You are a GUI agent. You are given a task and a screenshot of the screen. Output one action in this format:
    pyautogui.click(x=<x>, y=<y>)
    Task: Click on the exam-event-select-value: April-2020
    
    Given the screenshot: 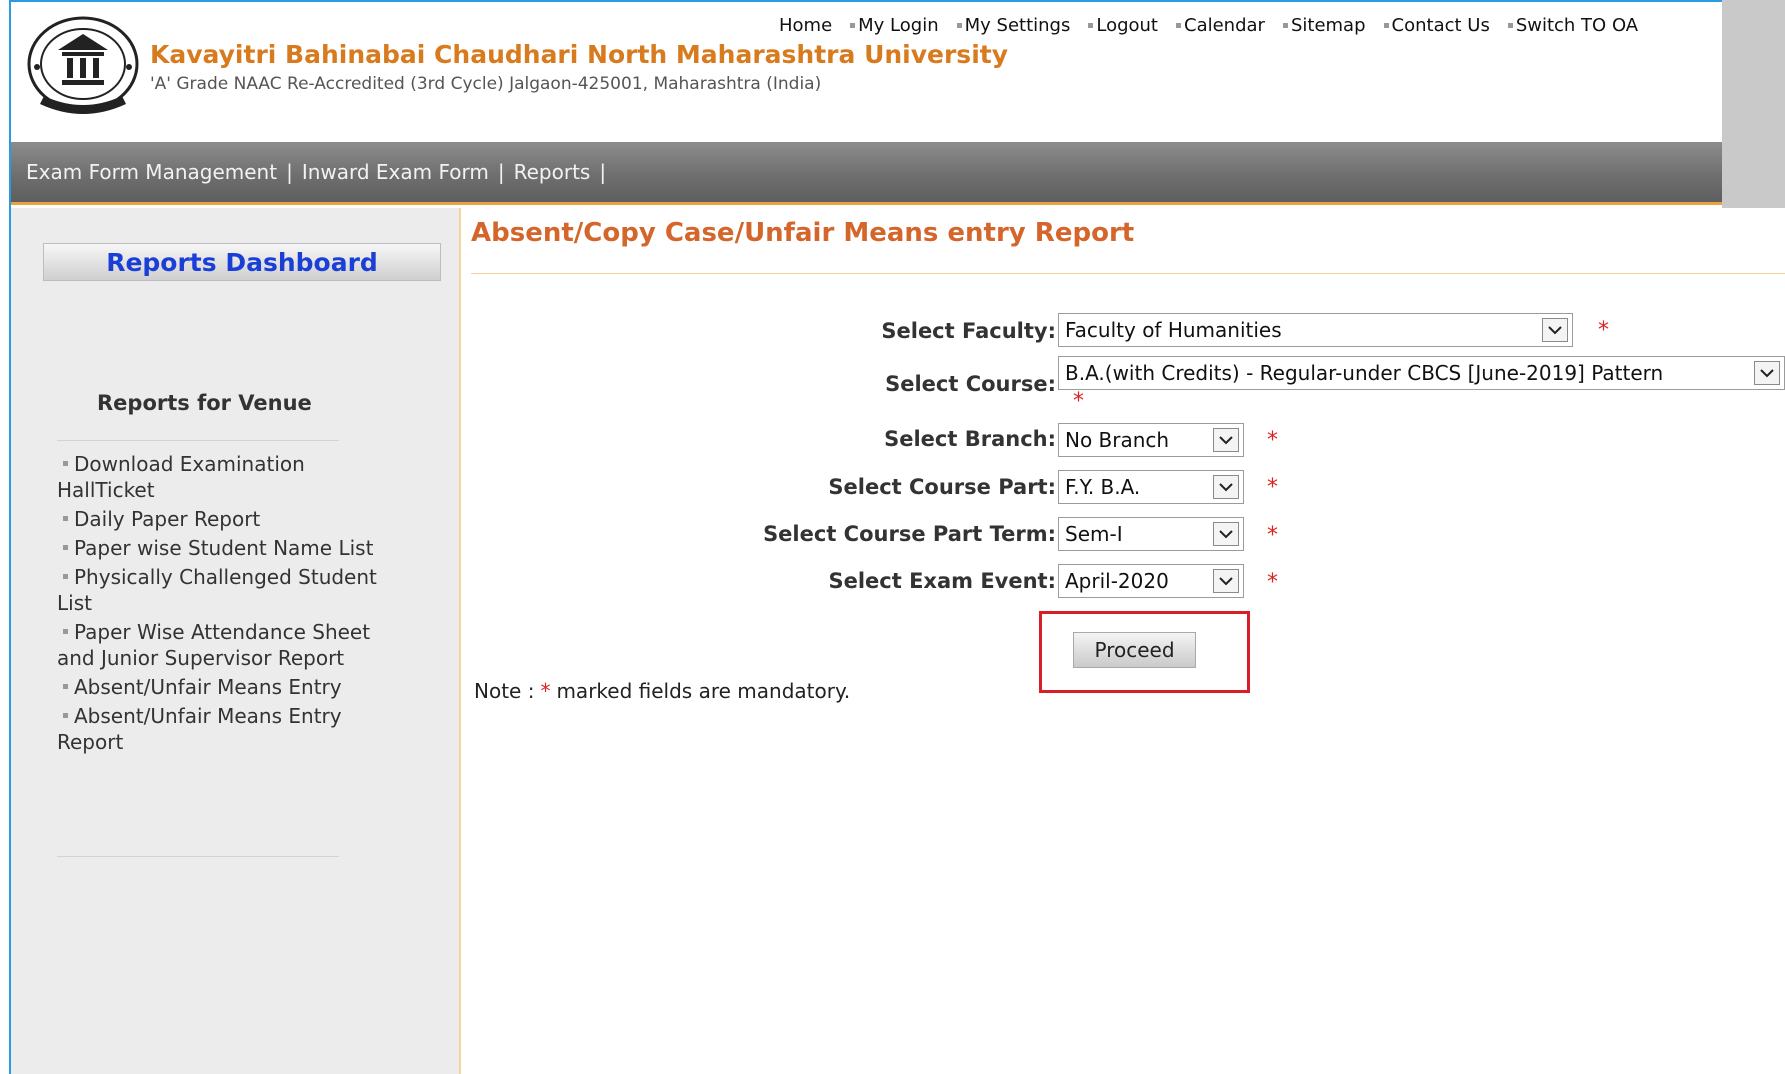 What is the action you would take?
    pyautogui.click(x=1117, y=581)
    